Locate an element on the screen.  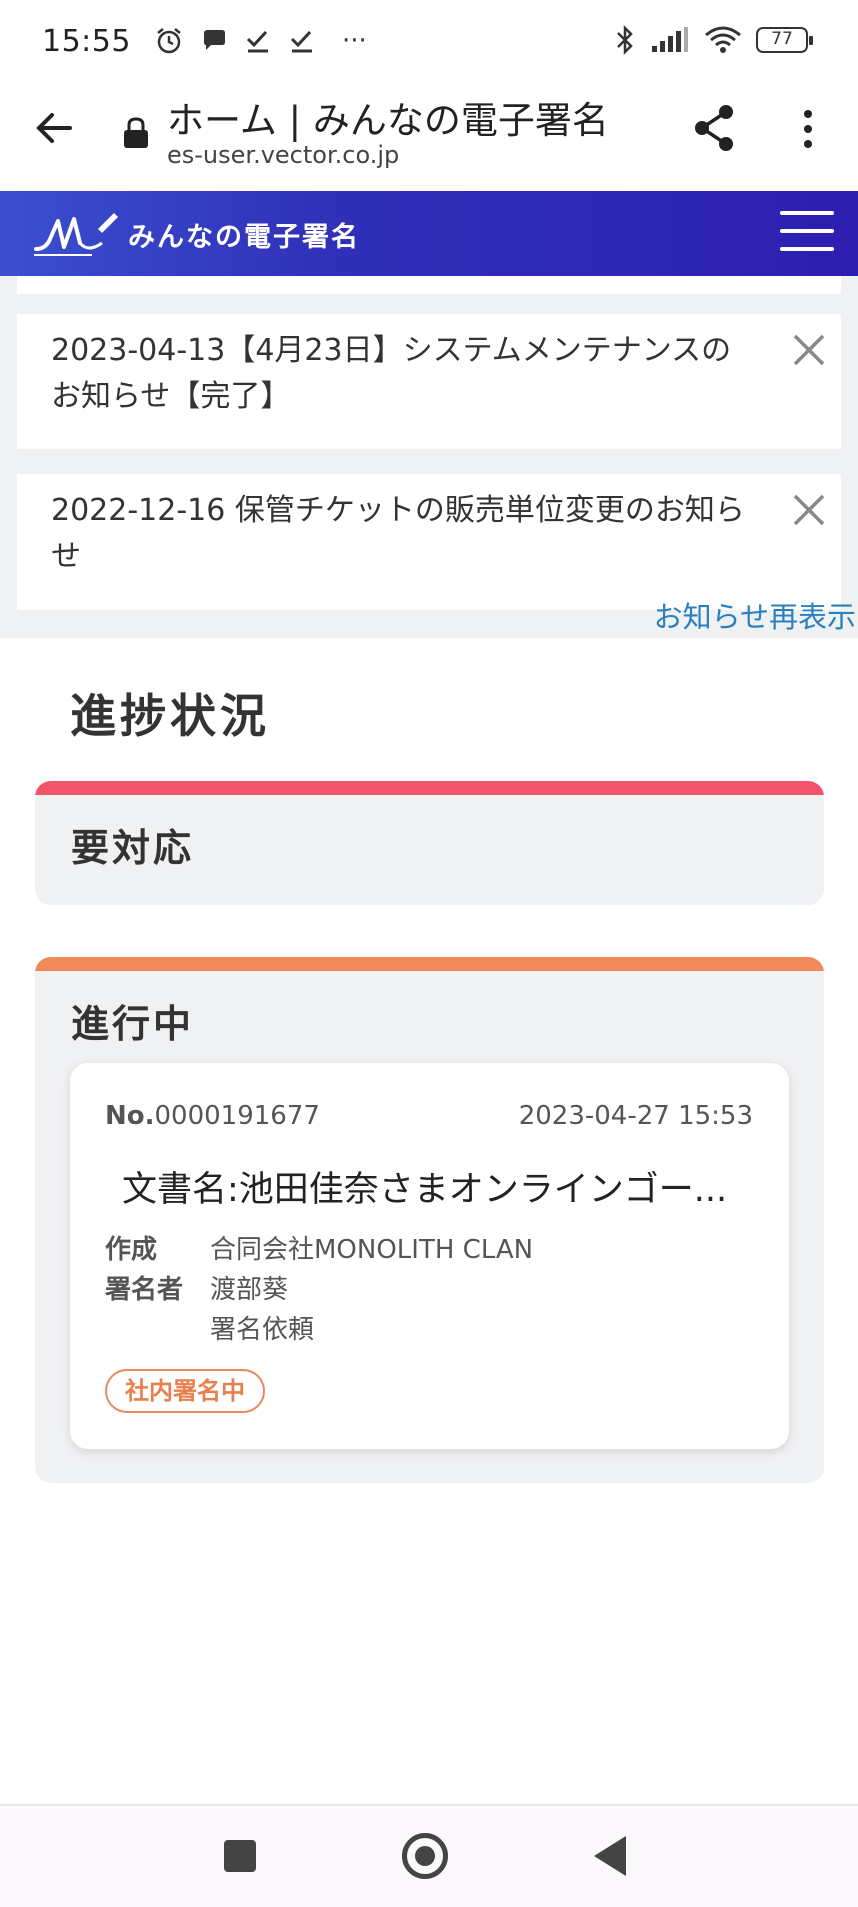
document-number-value: 0000191677 is located at coordinates (237, 1116).